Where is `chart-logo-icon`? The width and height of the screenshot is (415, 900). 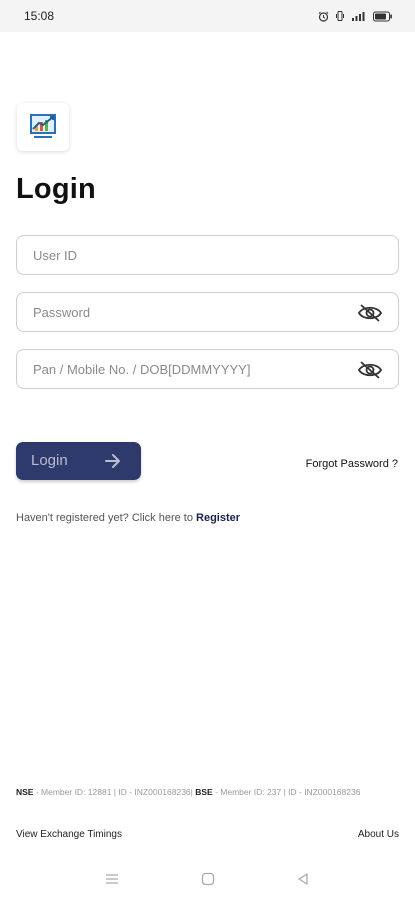
chart-logo-icon is located at coordinates (43, 127).